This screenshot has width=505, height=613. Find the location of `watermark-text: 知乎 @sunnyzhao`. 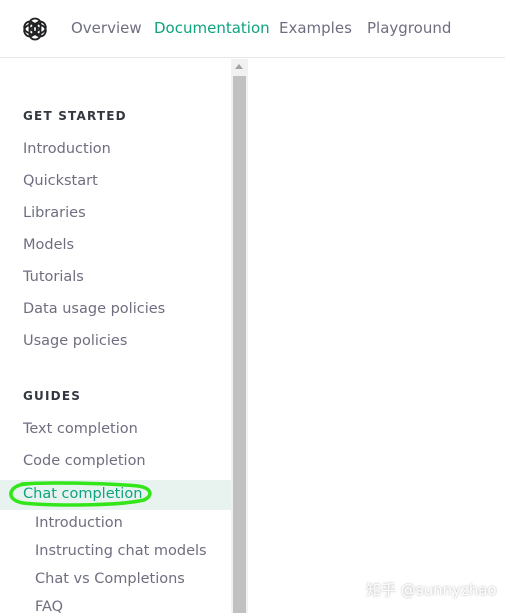

watermark-text: 知乎 @sunnyzhao is located at coordinates (431, 590).